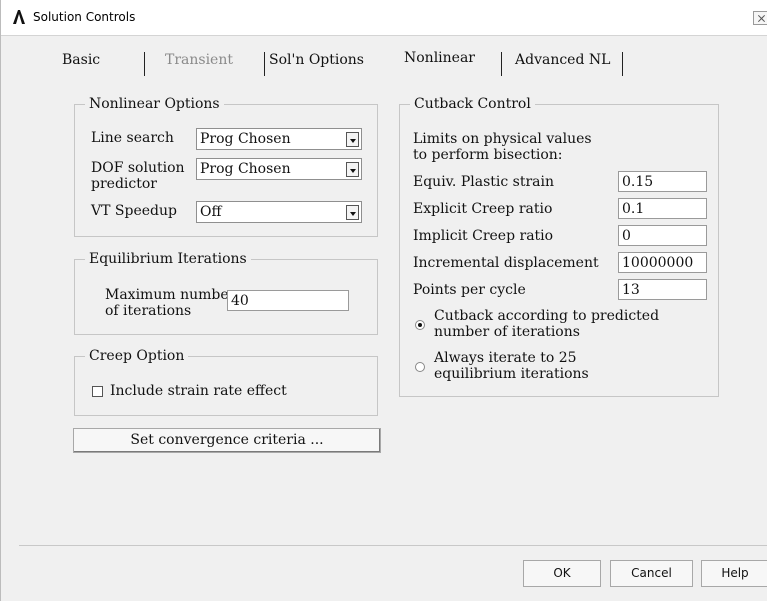  Describe the element at coordinates (662, 181) in the screenshot. I see `equiv-plastic-strain-input: 0.15` at that location.